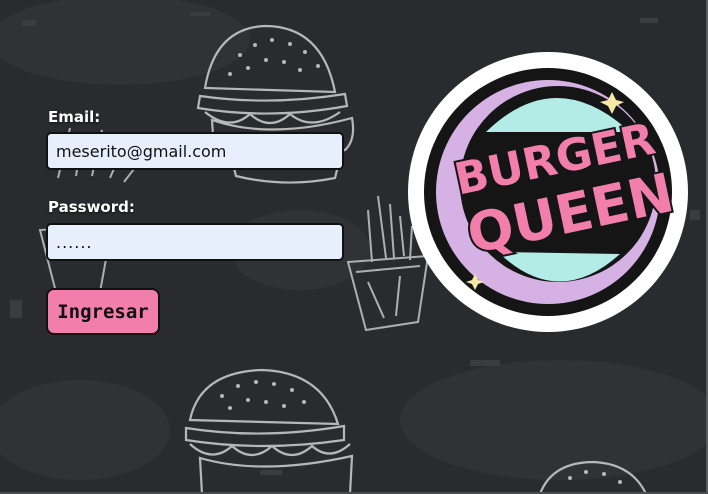 The image size is (708, 494). I want to click on password-label: Password:, so click(91, 207).